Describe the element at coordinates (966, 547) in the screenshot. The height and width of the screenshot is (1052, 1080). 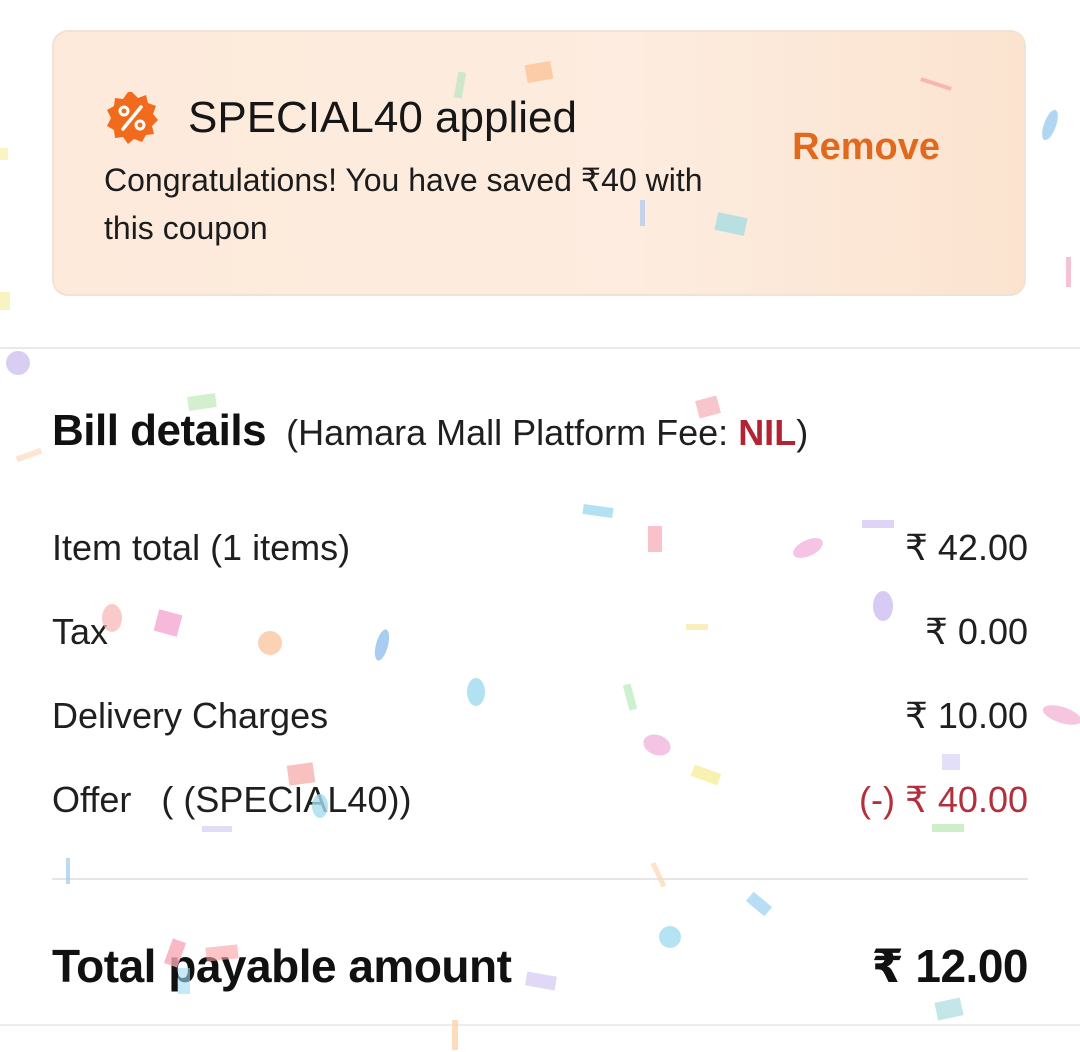
I see `bill-row-value: ₹ 42.00` at that location.